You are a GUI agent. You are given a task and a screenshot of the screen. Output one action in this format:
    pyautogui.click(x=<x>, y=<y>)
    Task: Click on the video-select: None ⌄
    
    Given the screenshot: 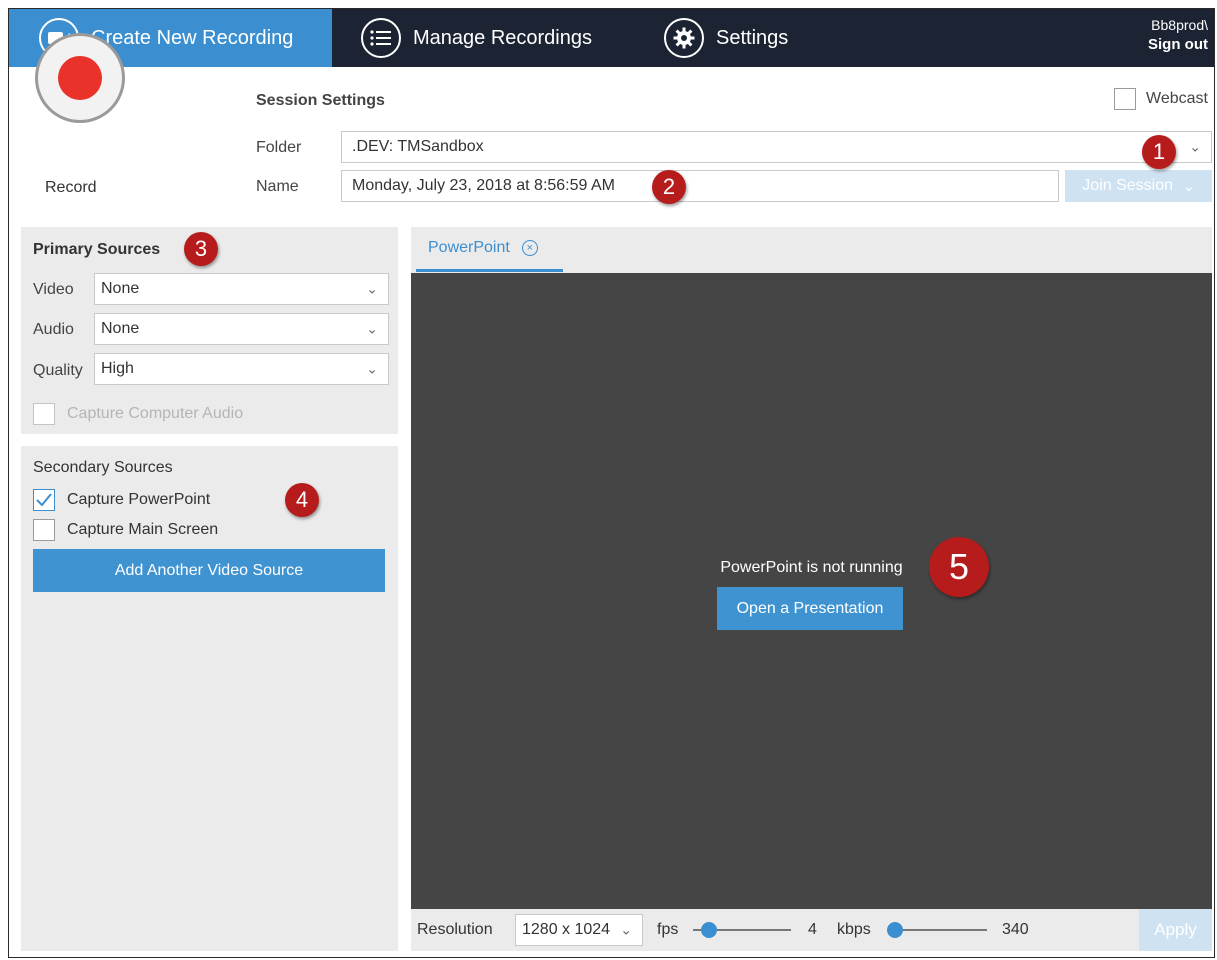 What is the action you would take?
    pyautogui.click(x=241, y=289)
    